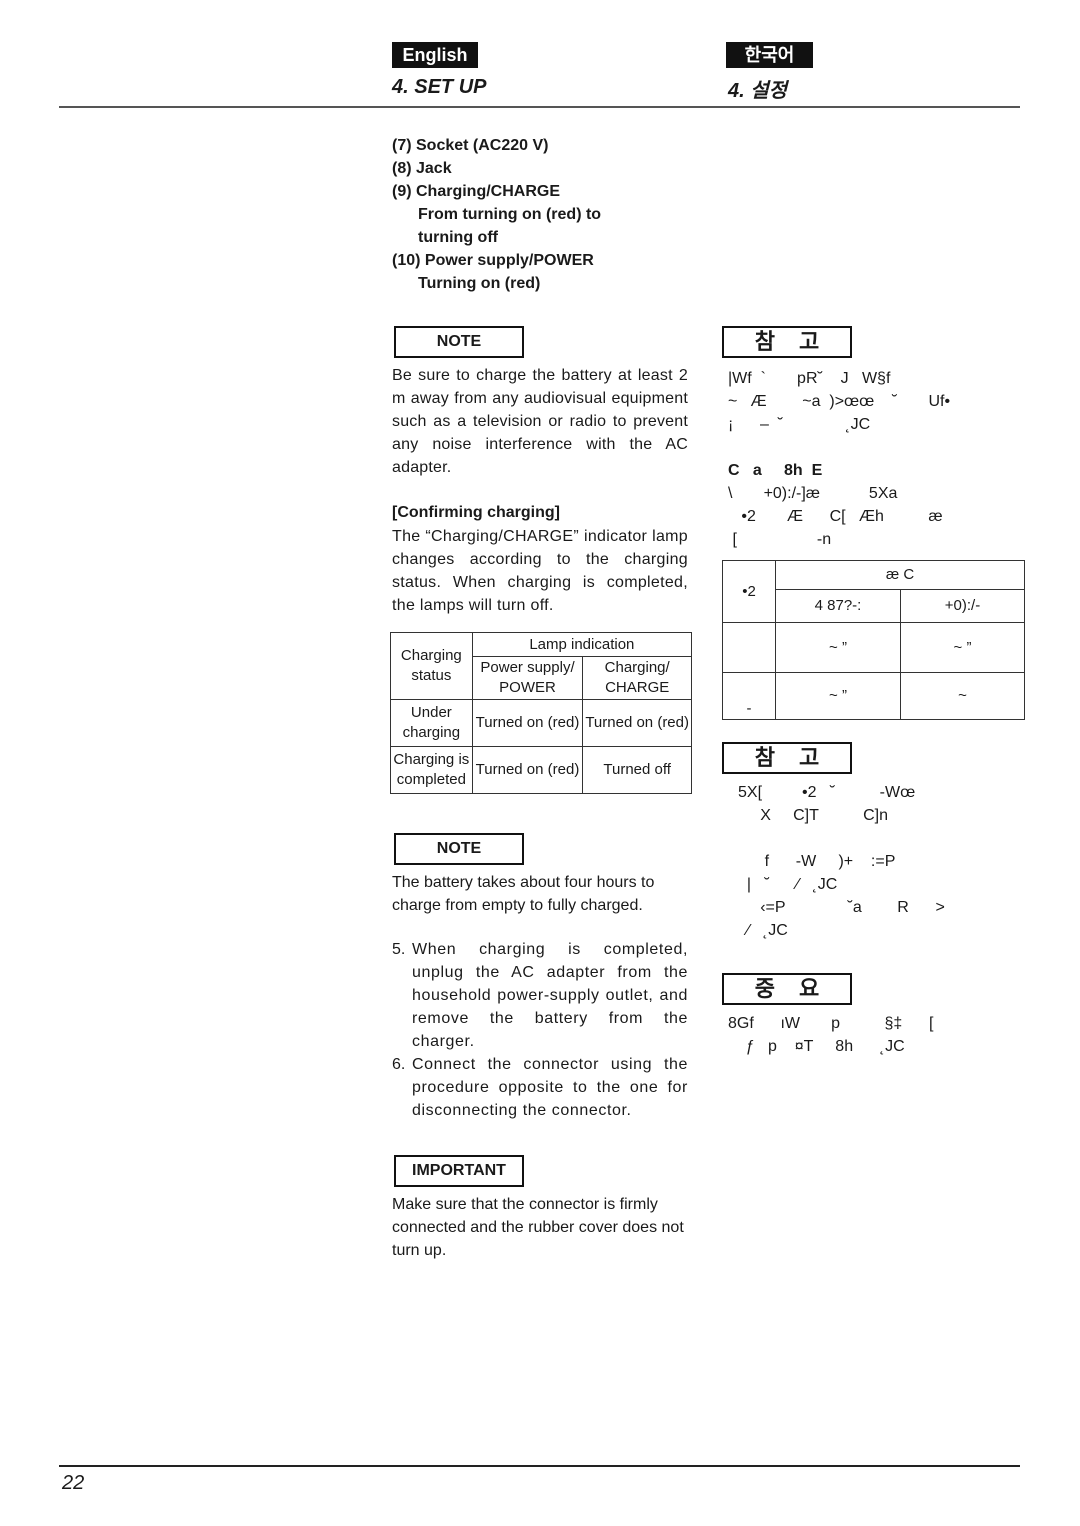 This screenshot has width=1080, height=1526. I want to click on status-cell, so click(749, 647).